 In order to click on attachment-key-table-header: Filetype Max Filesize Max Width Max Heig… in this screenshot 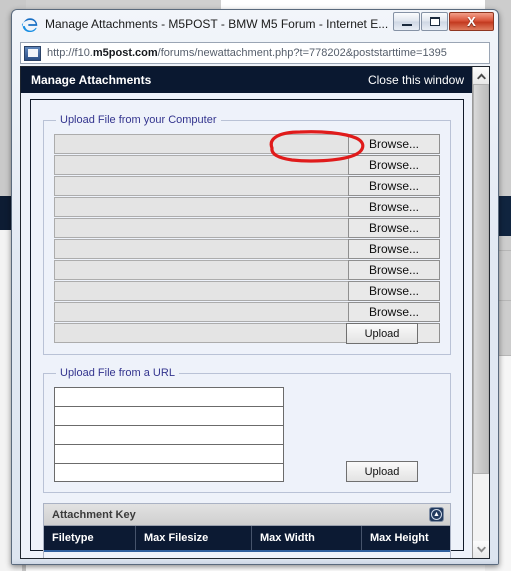, I will do `click(247, 539)`.